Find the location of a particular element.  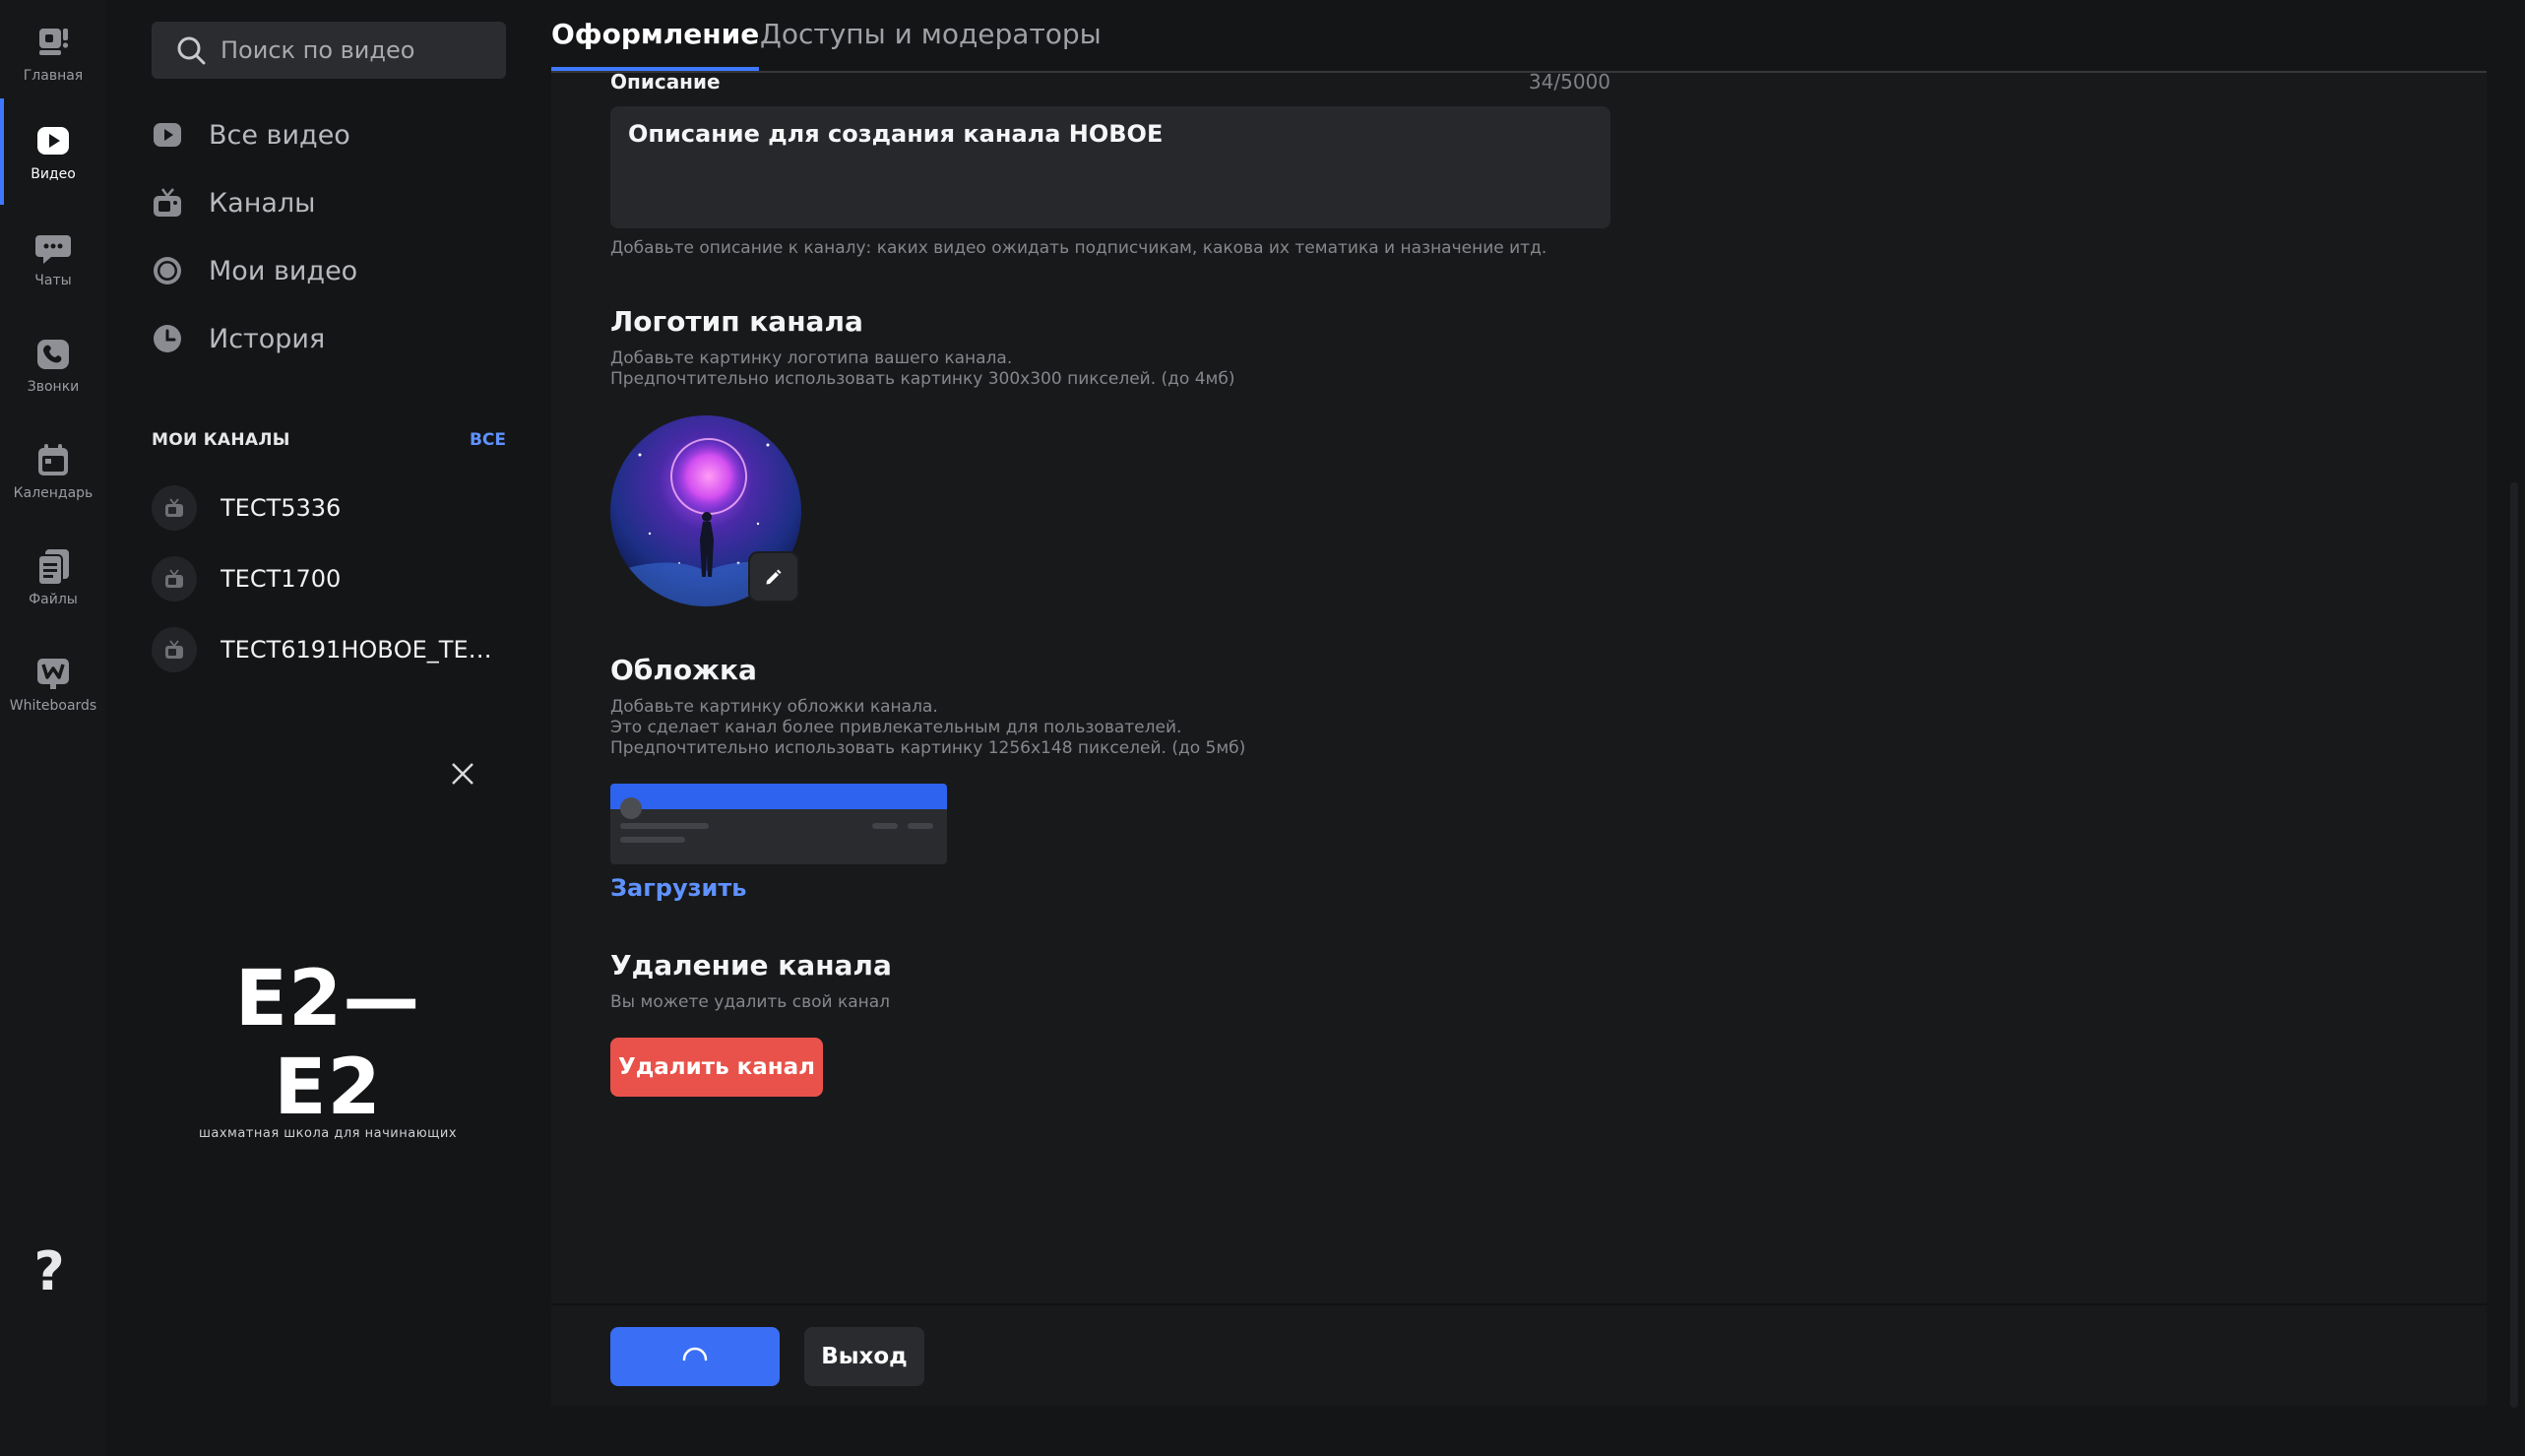

description-counter: 34/5000 is located at coordinates (1569, 82).